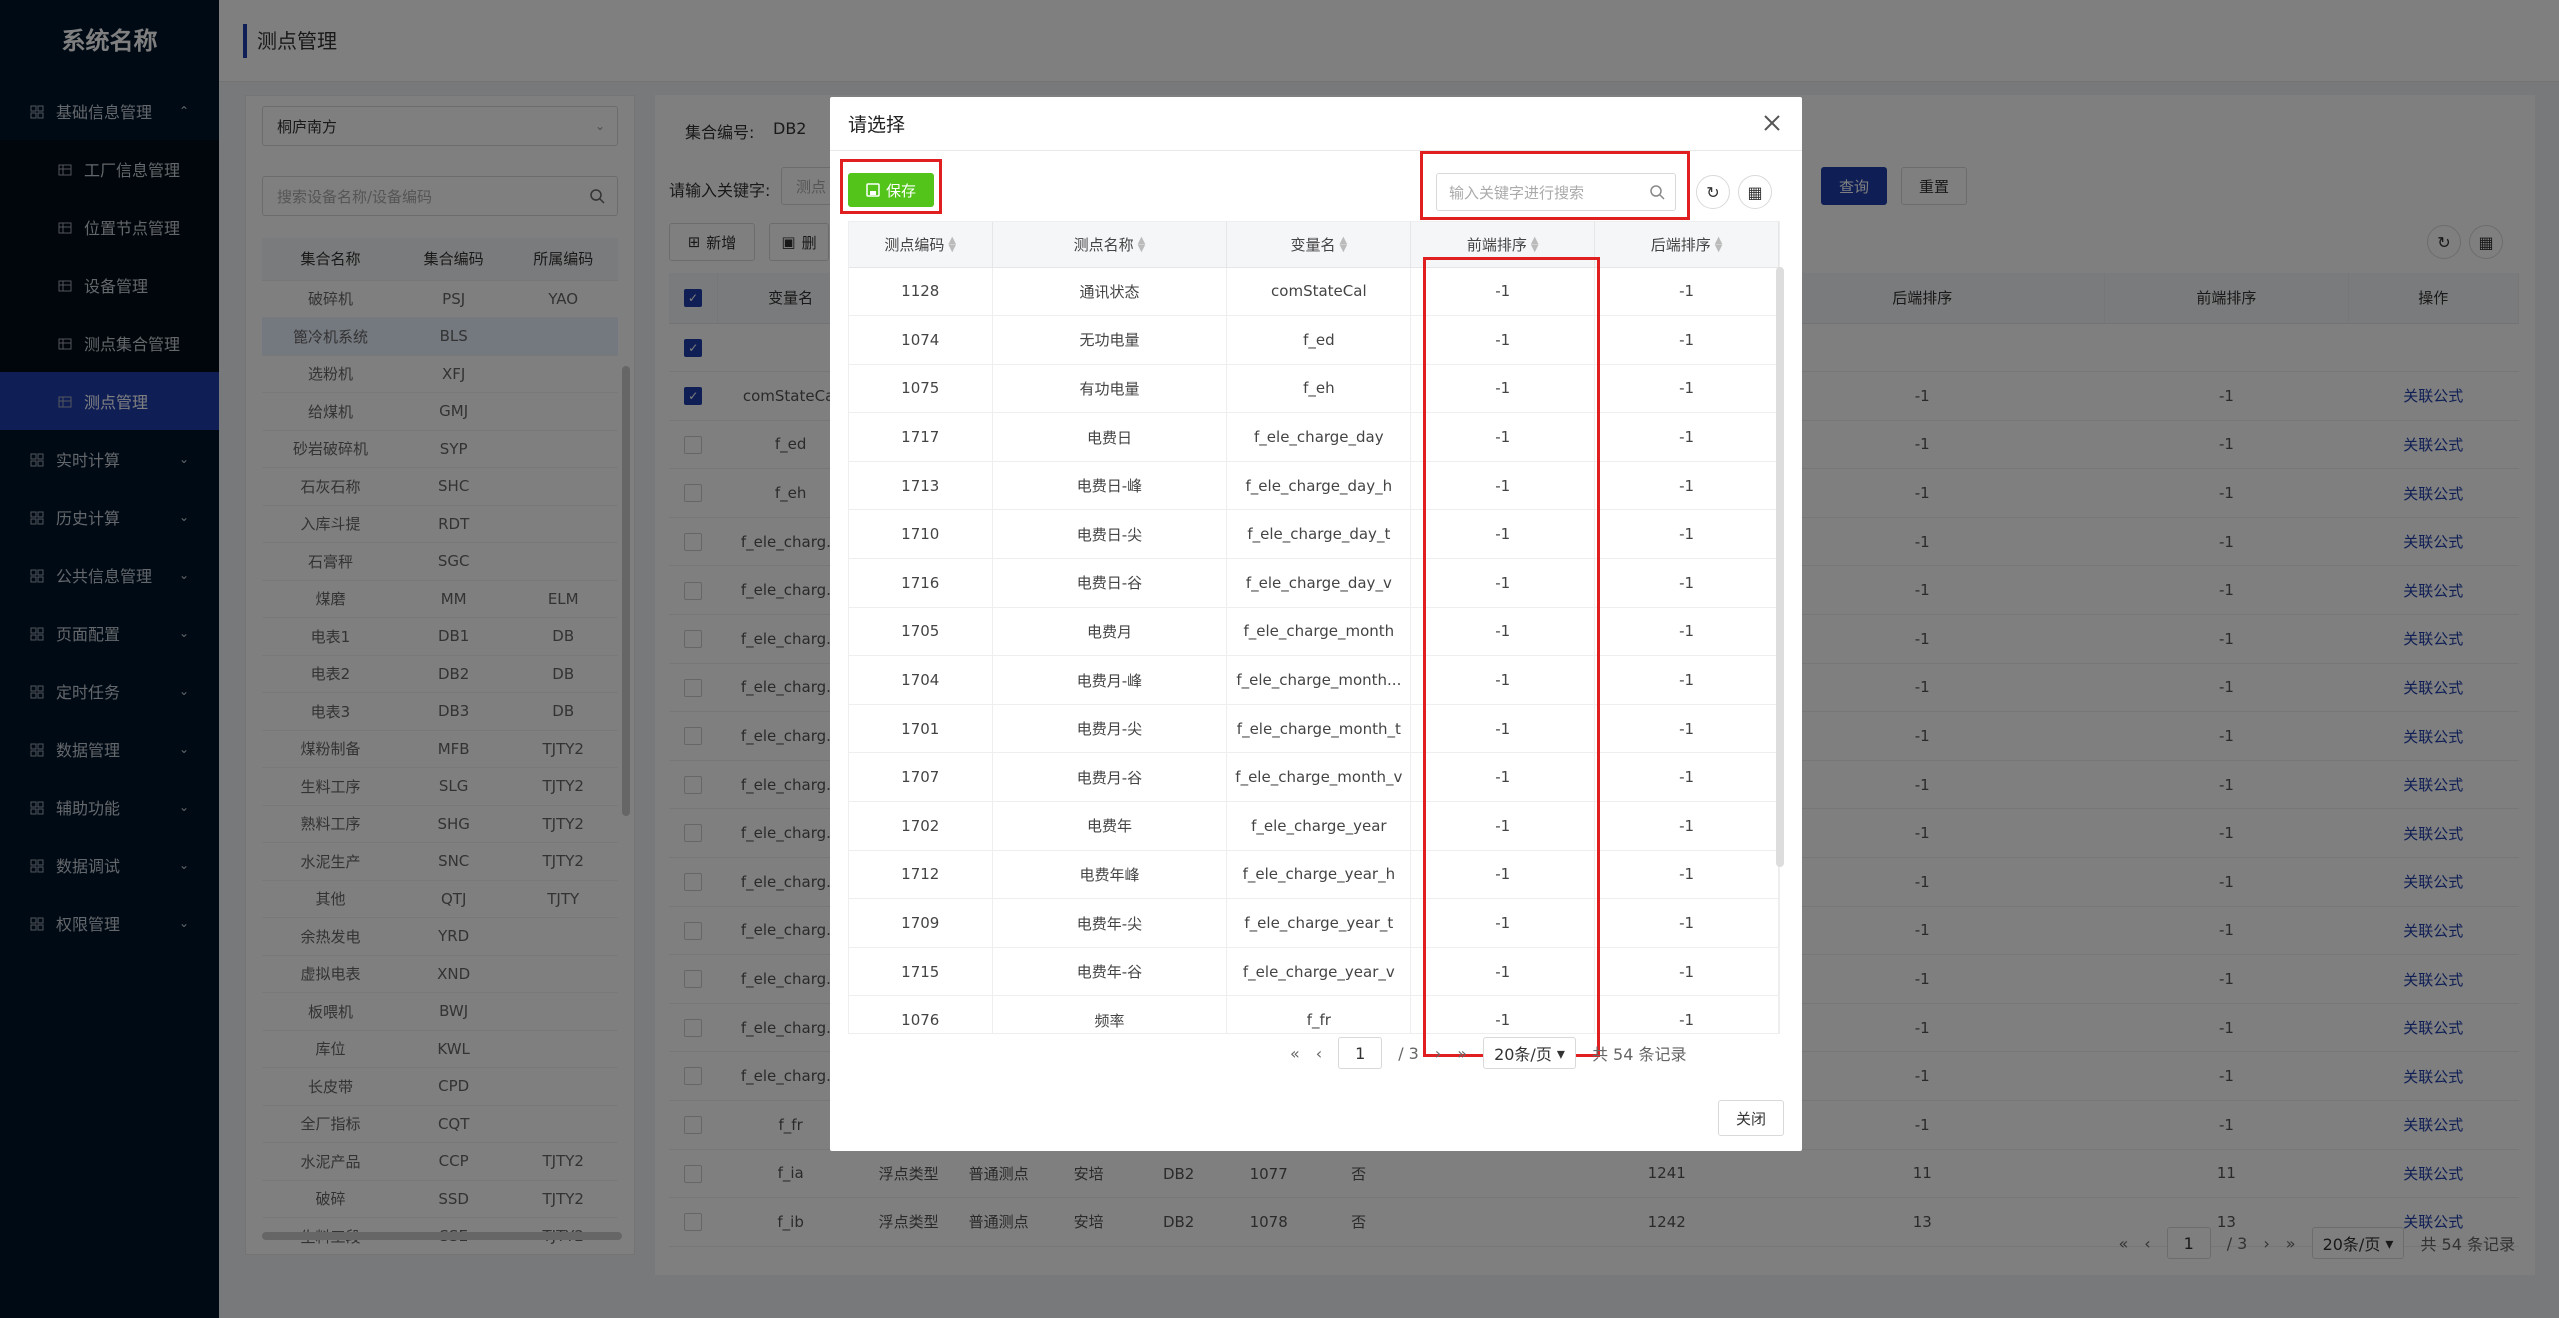 Image resolution: width=2559 pixels, height=1318 pixels. Describe the element at coordinates (921, 972) in the screenshot. I see `dialog-table-cell: 1715` at that location.